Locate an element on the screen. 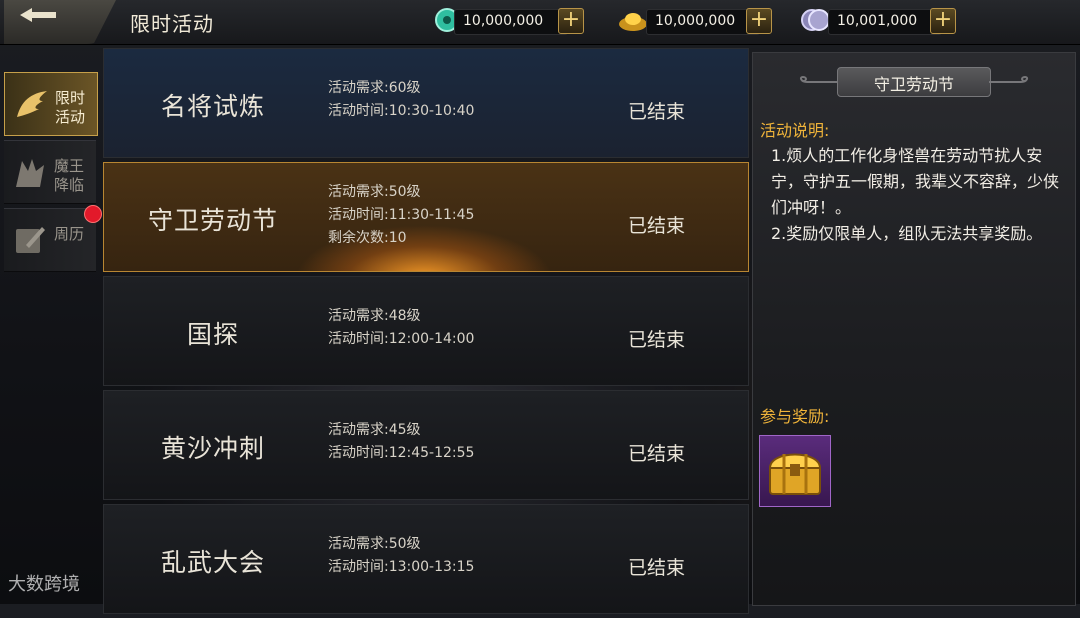 The height and width of the screenshot is (618, 1080). gold-ingot-icon is located at coordinates (633, 22).